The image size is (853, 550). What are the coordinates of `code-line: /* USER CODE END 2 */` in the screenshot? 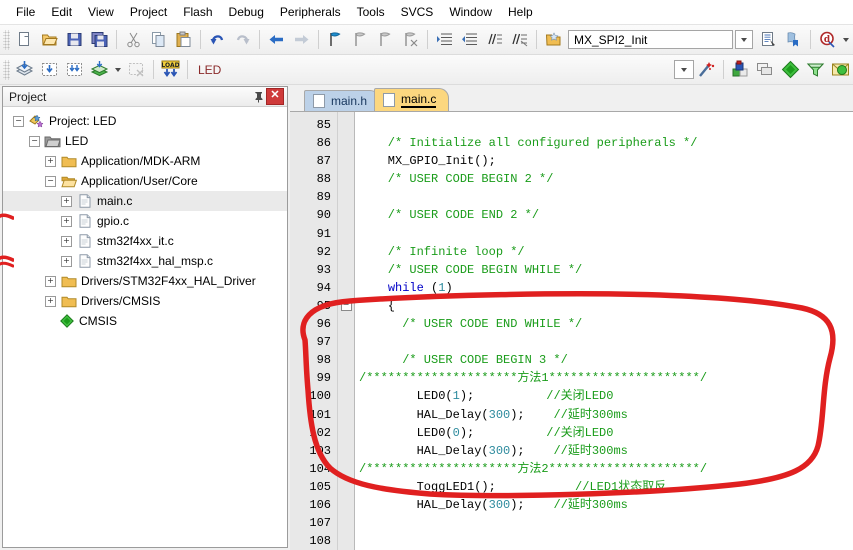 It's located at (604, 215).